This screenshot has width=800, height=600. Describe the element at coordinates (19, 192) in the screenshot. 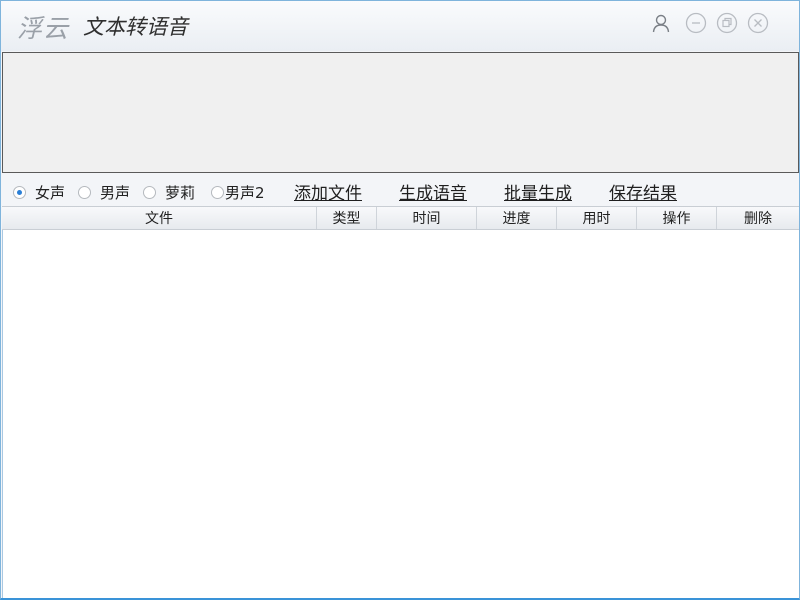

I see `radio-checked-icon` at that location.